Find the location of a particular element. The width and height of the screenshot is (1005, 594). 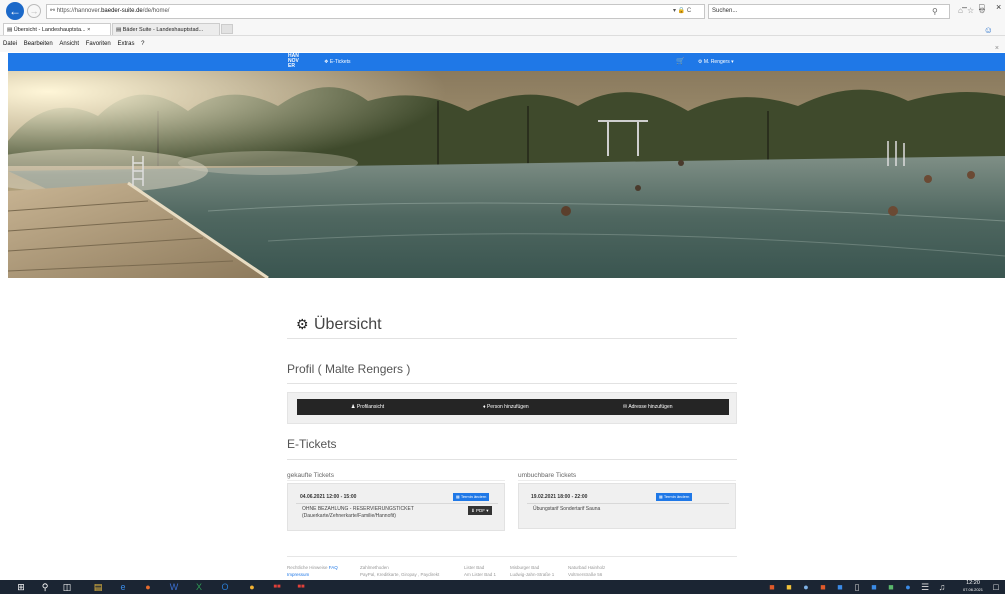

bad-title: Naturbad Hainholz is located at coordinates (587, 567).